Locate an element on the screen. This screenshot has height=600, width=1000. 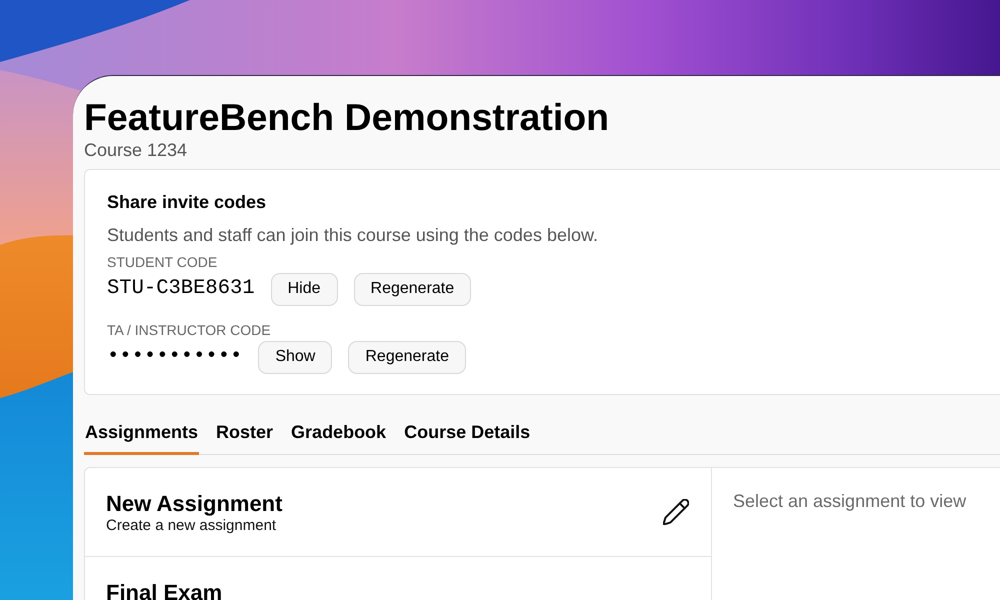
assignment-row: New Assignment Create a new assignment is located at coordinates (398, 512).